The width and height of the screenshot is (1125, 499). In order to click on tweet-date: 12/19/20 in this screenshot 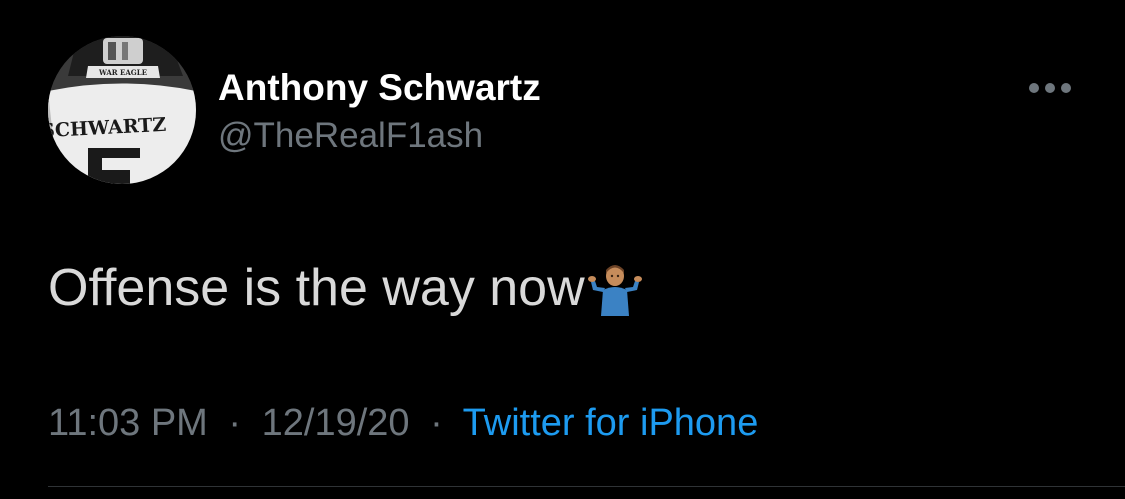, I will do `click(336, 423)`.